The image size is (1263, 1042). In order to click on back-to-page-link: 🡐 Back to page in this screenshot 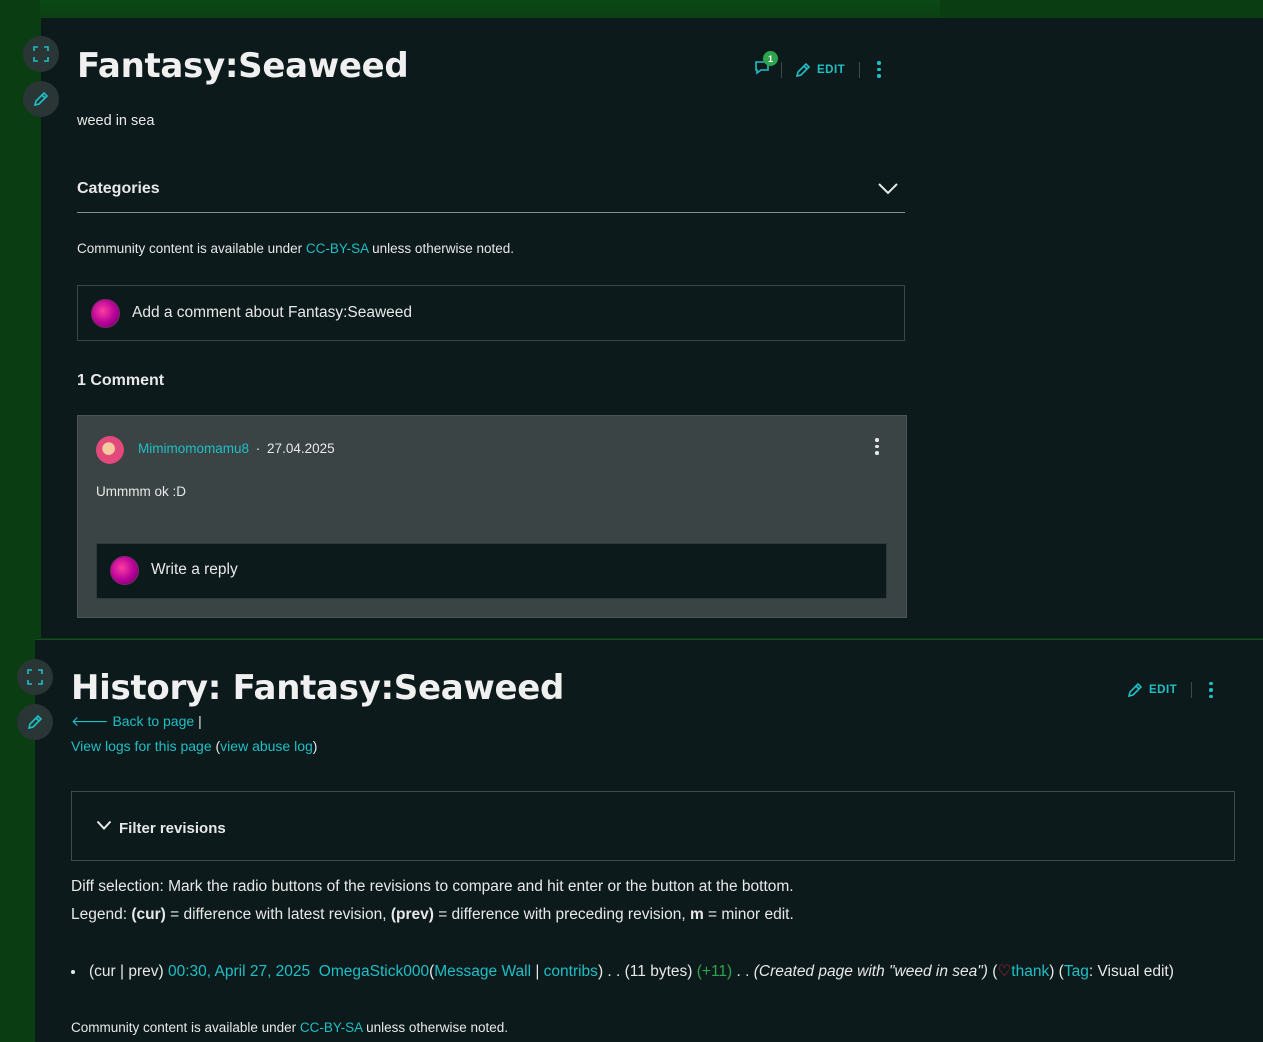, I will do `click(132, 721)`.